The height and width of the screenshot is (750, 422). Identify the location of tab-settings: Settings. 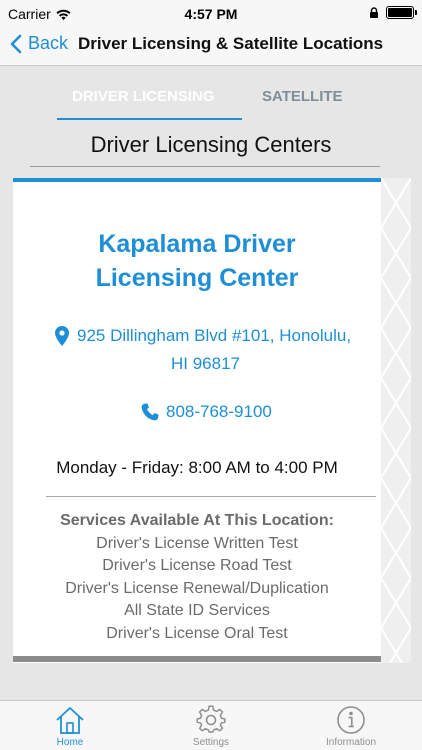
(211, 726).